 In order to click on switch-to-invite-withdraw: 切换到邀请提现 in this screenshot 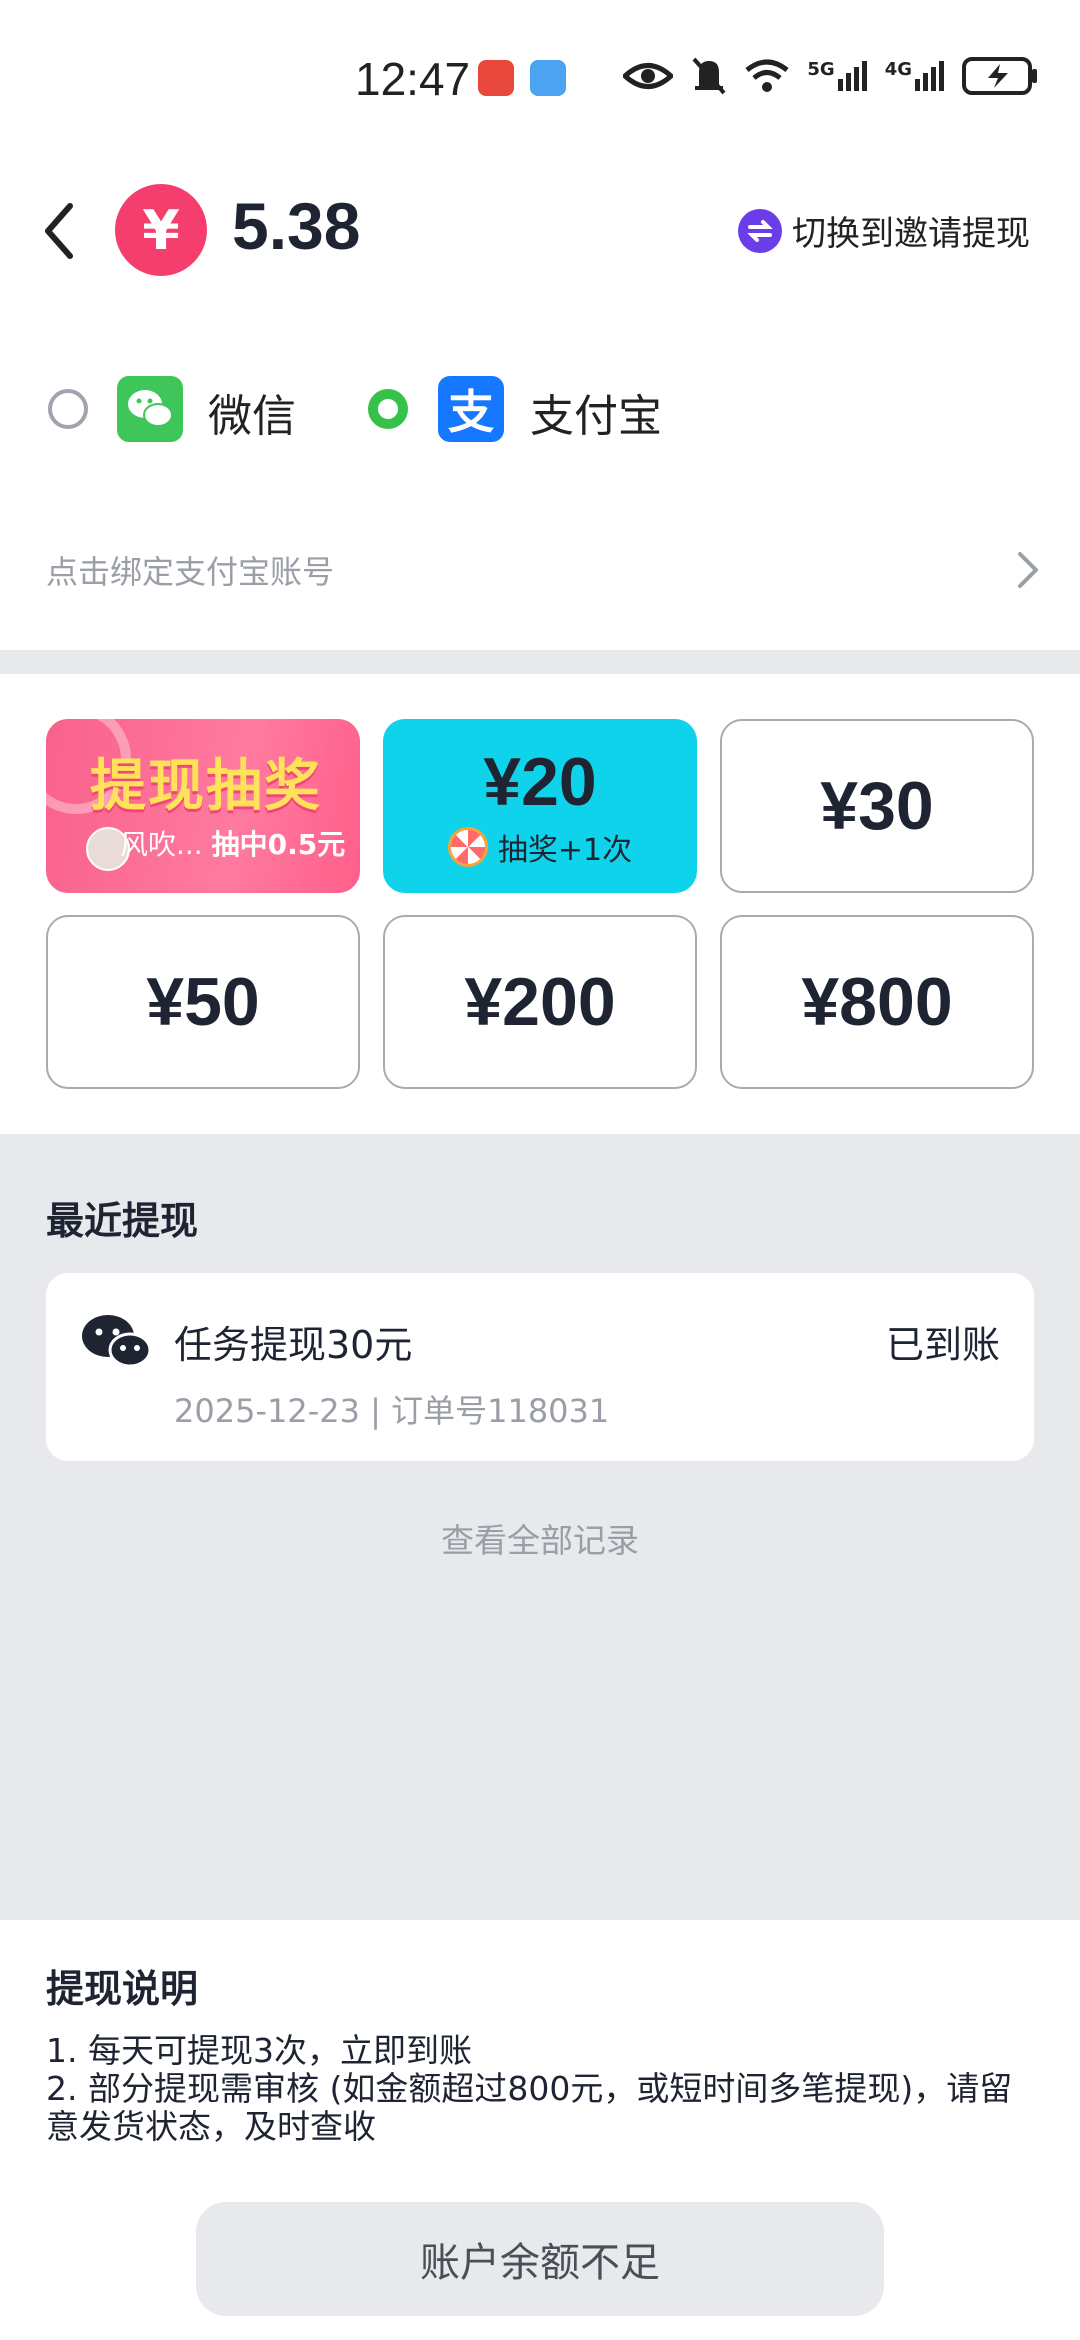, I will do `click(884, 230)`.